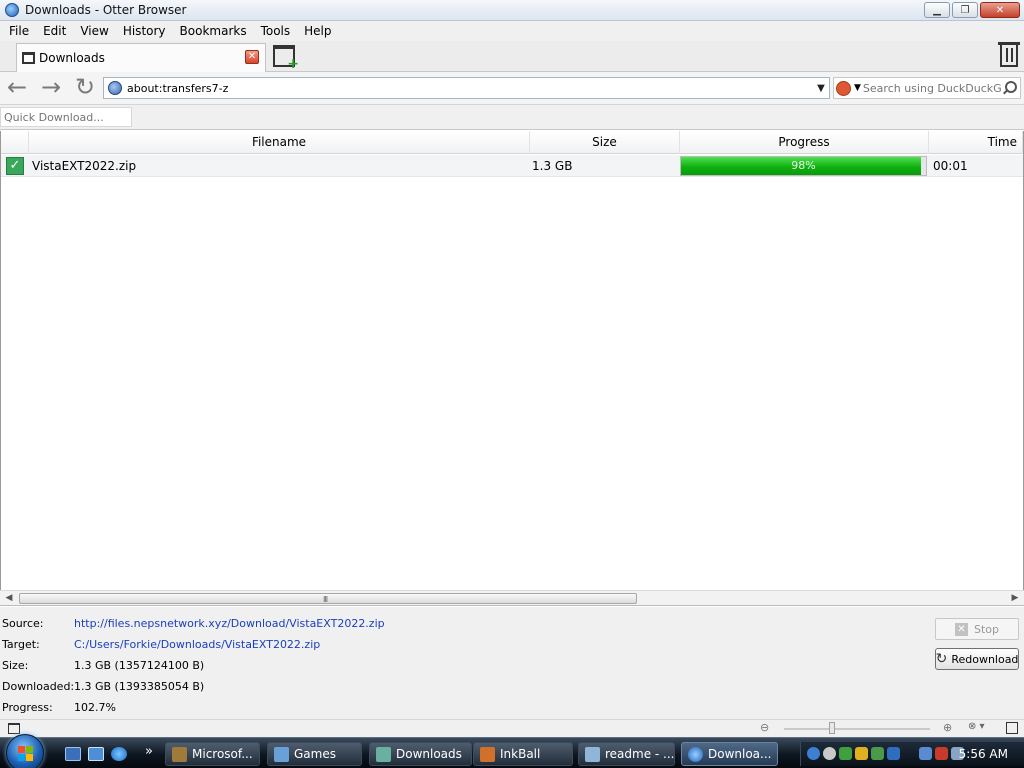  What do you see at coordinates (85, 87) in the screenshot?
I see `reload-icon: ↻` at bounding box center [85, 87].